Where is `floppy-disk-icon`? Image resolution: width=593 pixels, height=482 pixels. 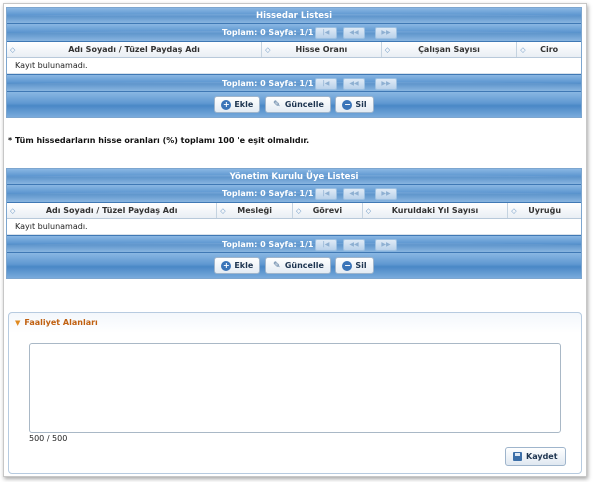 floppy-disk-icon is located at coordinates (517, 456).